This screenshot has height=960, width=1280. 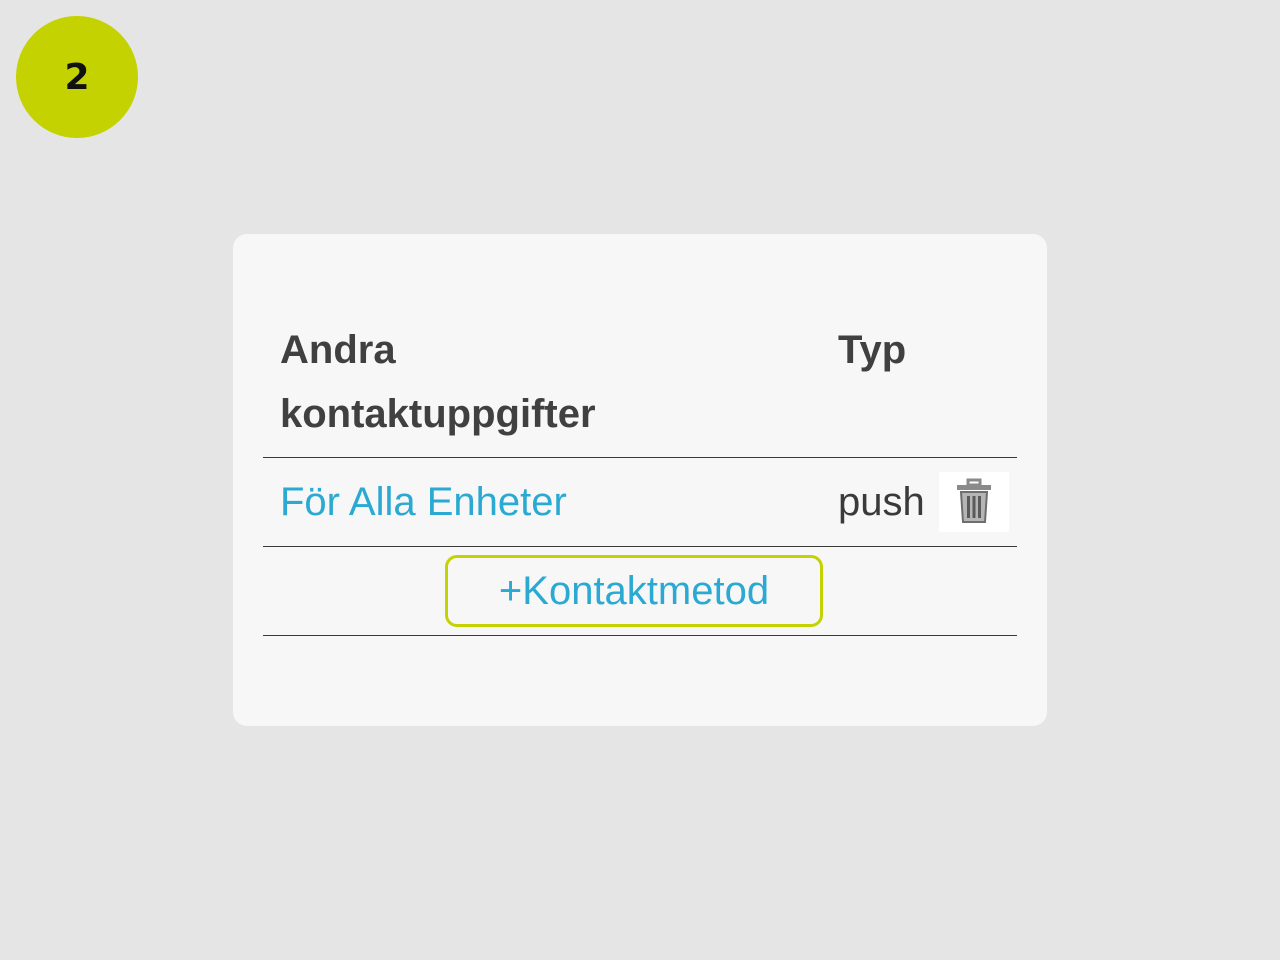 What do you see at coordinates (881, 502) in the screenshot?
I see `contact-method-type: push` at bounding box center [881, 502].